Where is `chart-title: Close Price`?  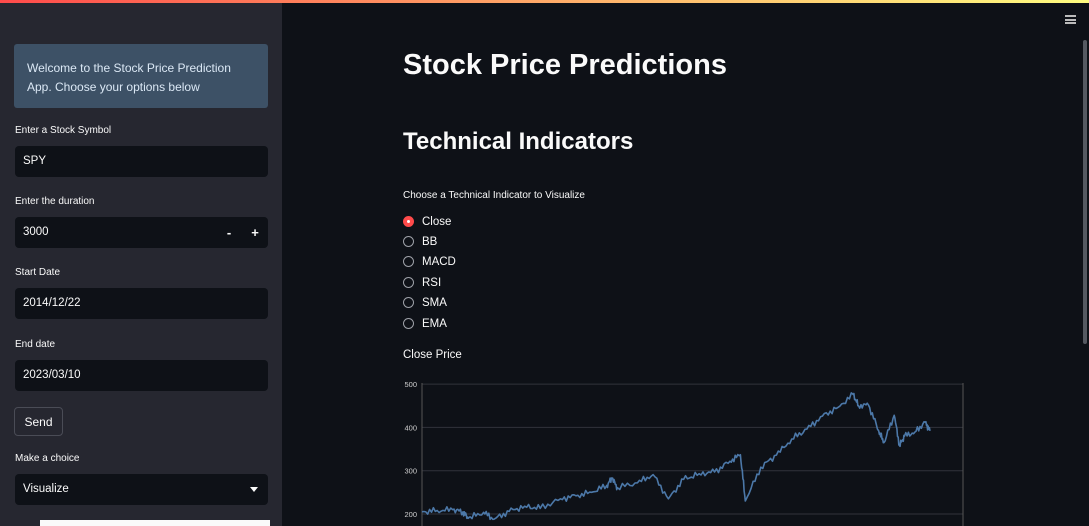 chart-title: Close Price is located at coordinates (432, 355).